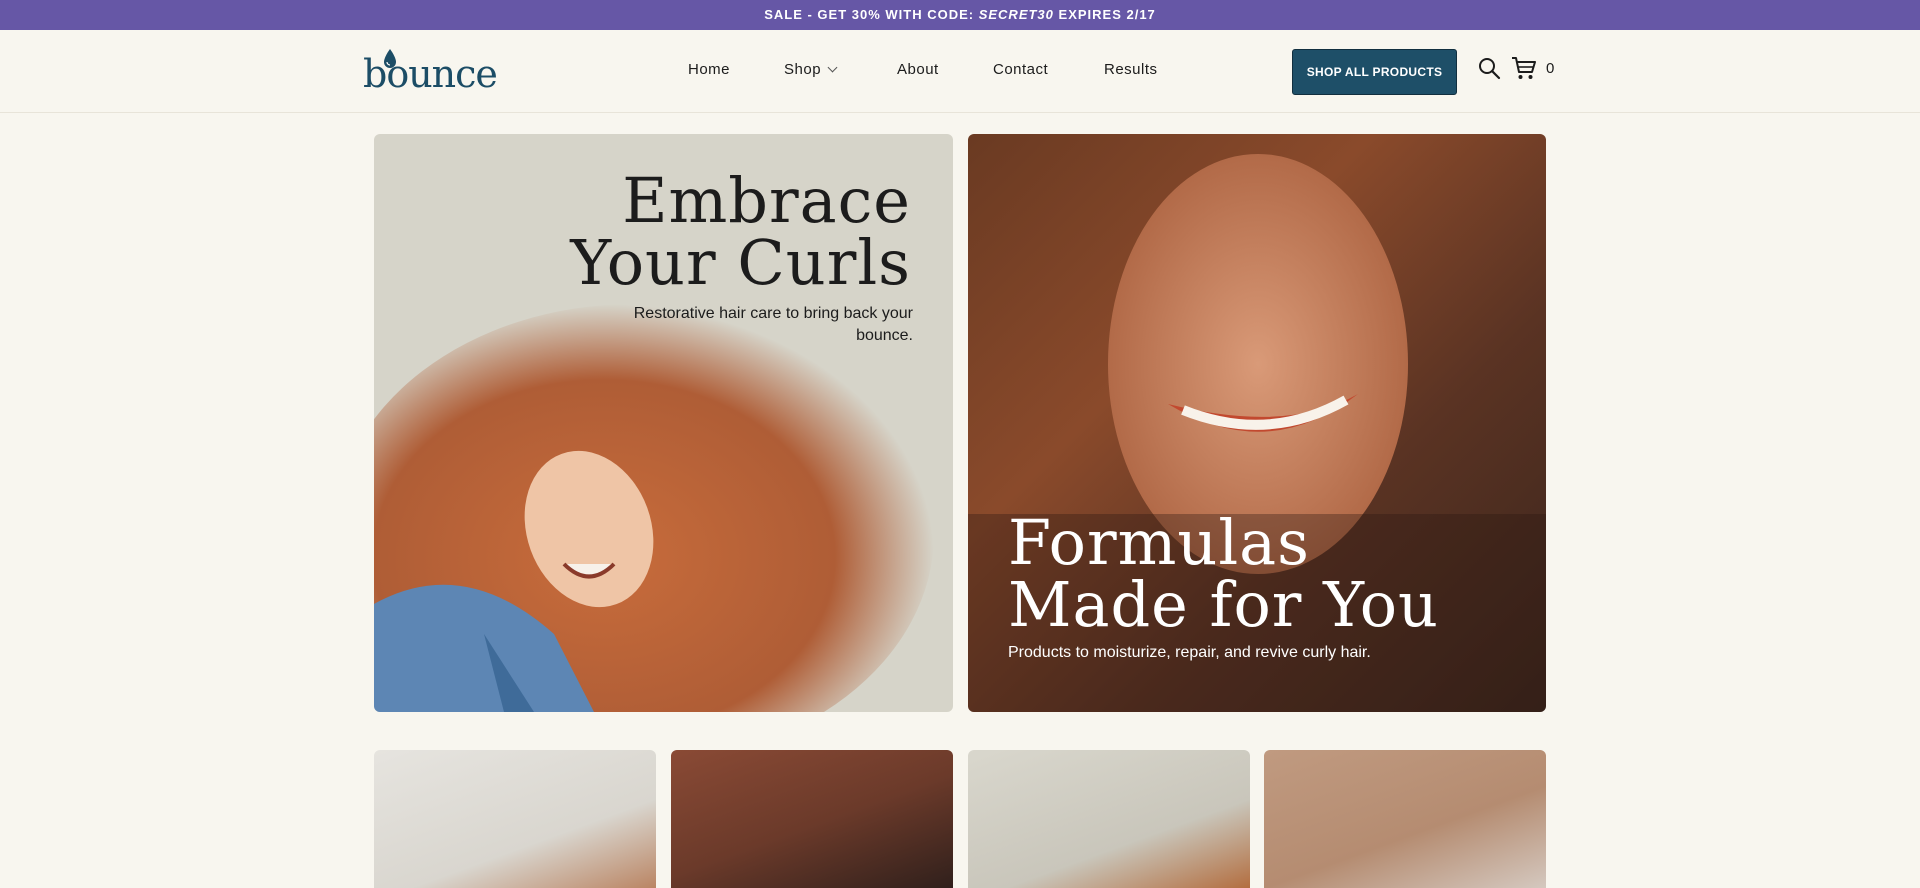 Image resolution: width=1920 pixels, height=888 pixels. Describe the element at coordinates (1104, 14) in the screenshot. I see `announcement-suffix: EXPIRES 2/17` at that location.